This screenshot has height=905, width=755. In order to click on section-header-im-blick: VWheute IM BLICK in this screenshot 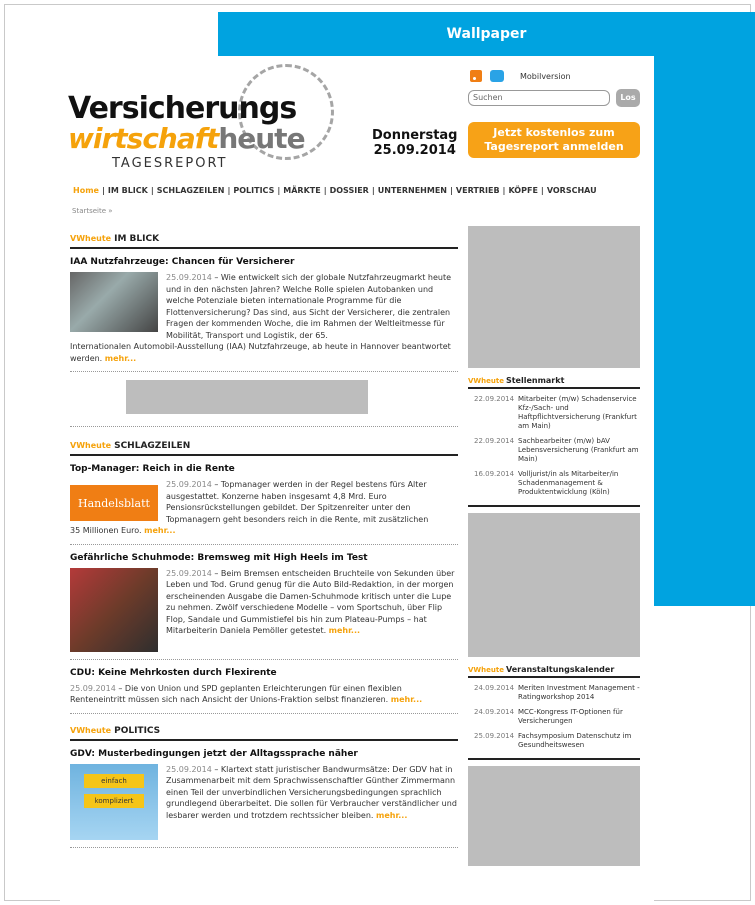, I will do `click(264, 241)`.